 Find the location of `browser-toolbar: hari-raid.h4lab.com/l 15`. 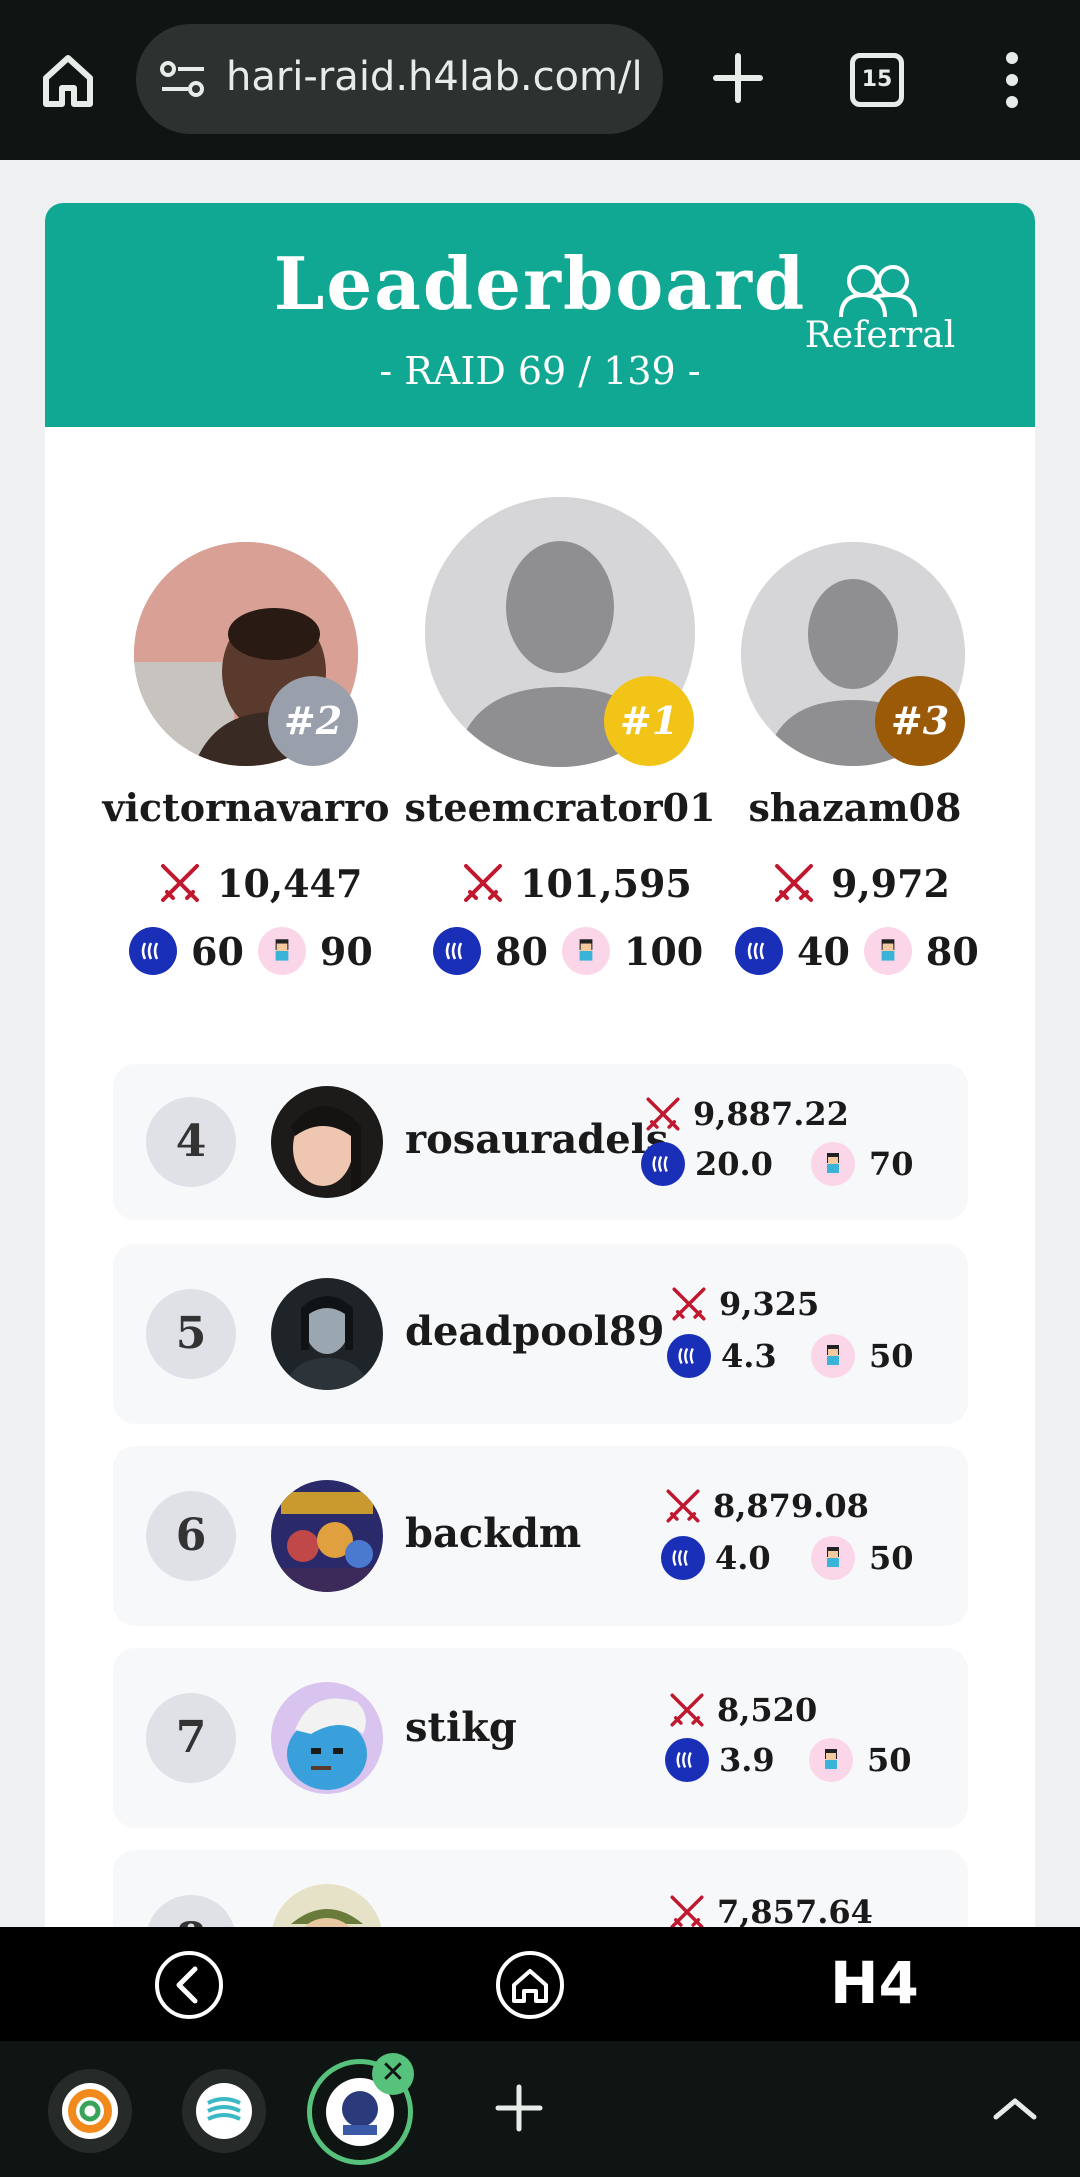

browser-toolbar: hari-raid.h4lab.com/l 15 is located at coordinates (540, 80).